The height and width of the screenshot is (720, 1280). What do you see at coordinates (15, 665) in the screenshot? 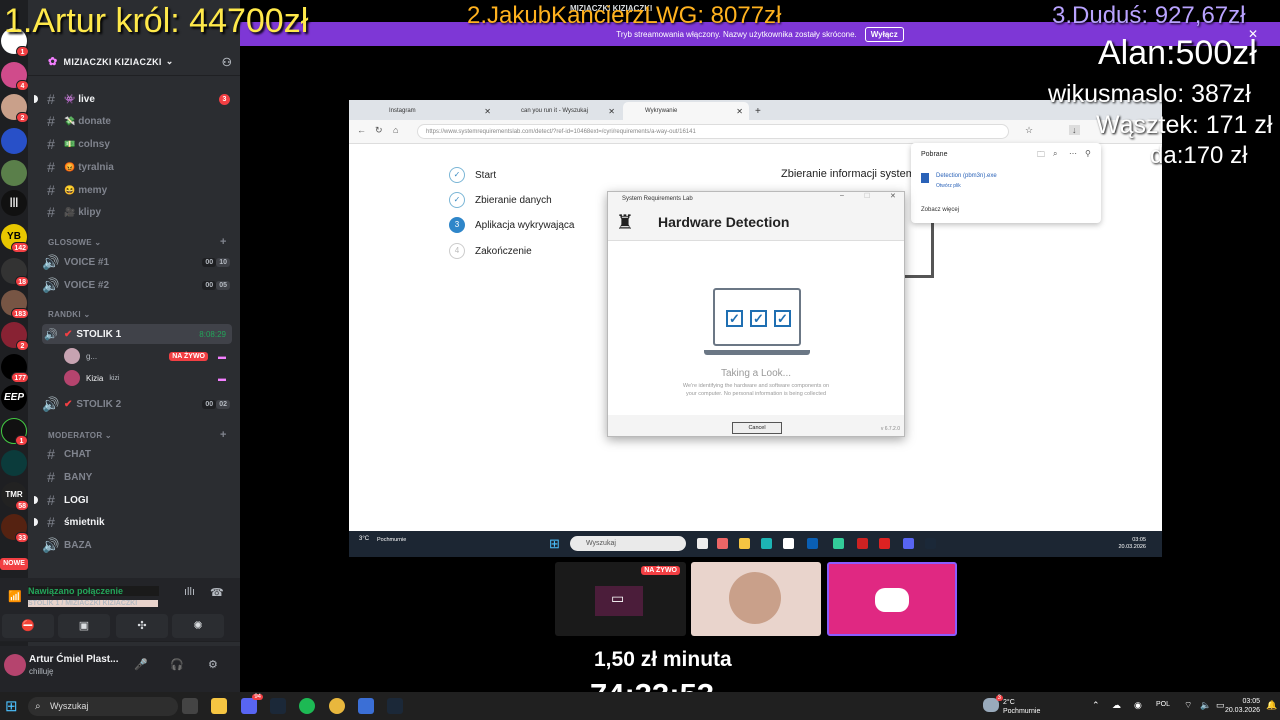
I see `avatar` at bounding box center [15, 665].